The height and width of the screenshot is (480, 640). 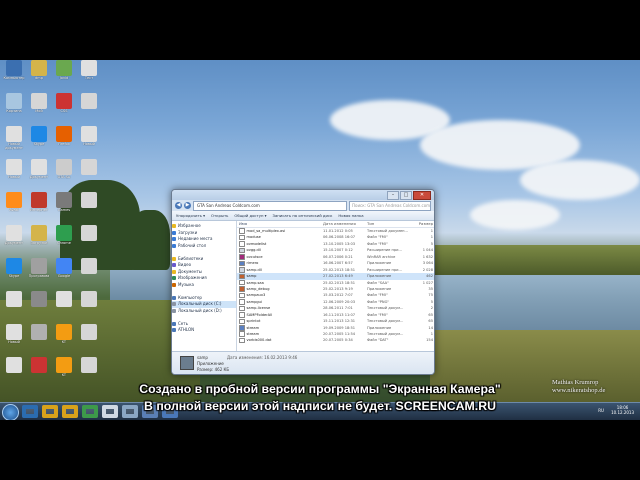 I want to click on toolbar-button: Записать на оптический диск, so click(x=303, y=215).